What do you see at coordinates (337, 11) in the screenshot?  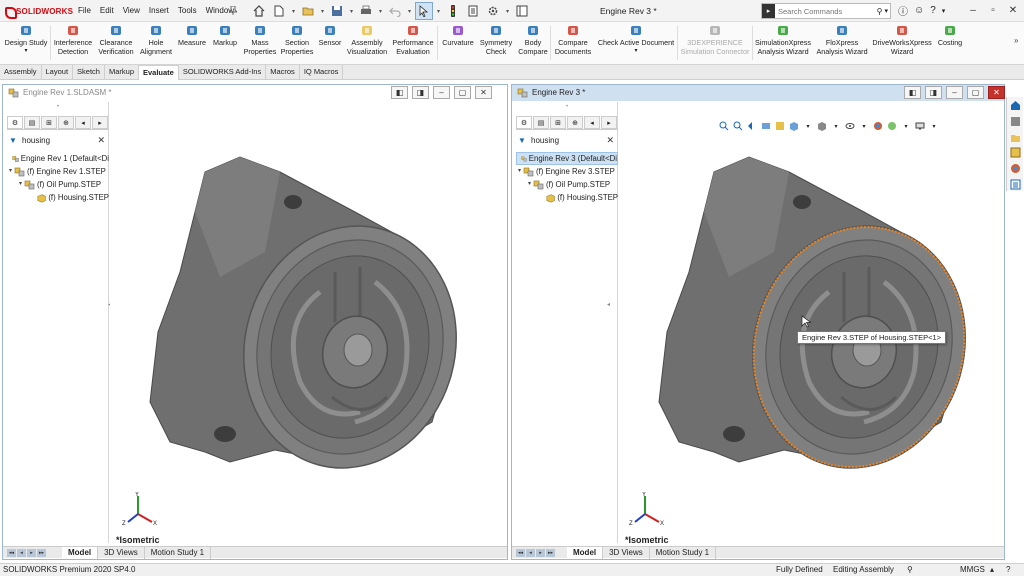 I see `save-icon` at bounding box center [337, 11].